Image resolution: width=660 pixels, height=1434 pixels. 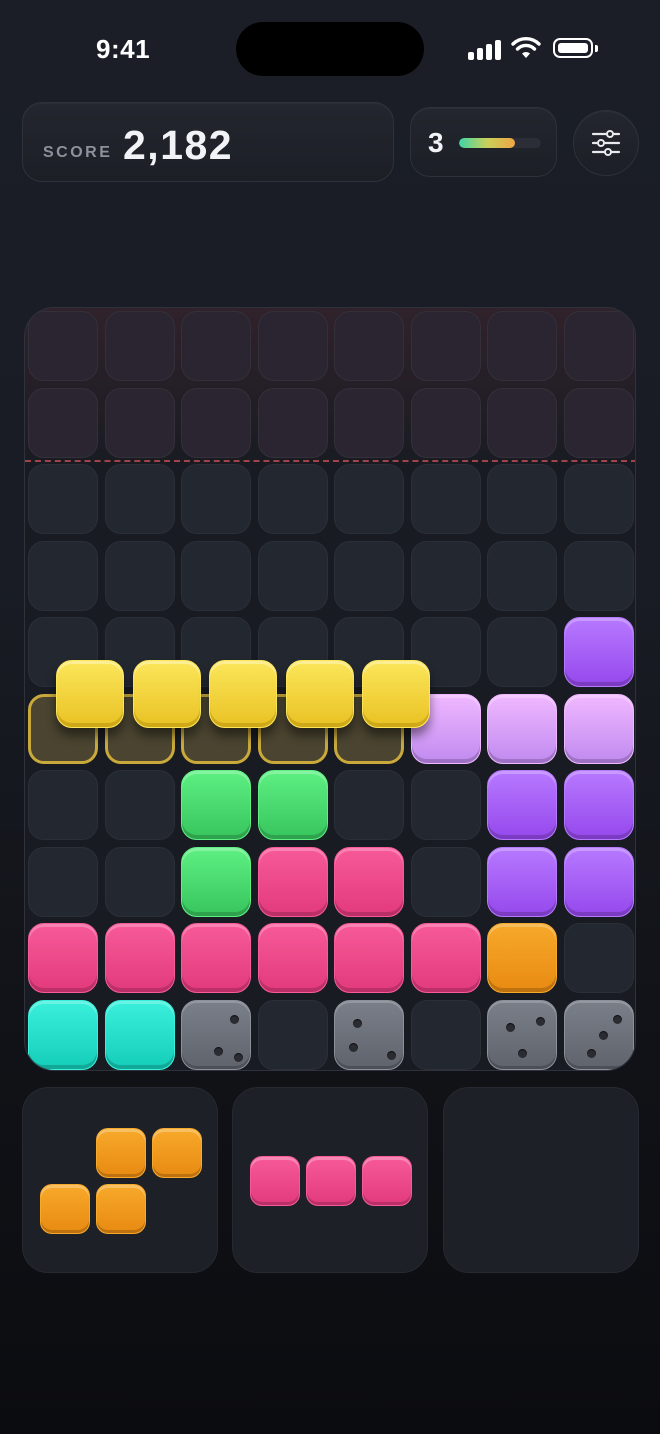 What do you see at coordinates (575, 48) in the screenshot?
I see `battery-icon` at bounding box center [575, 48].